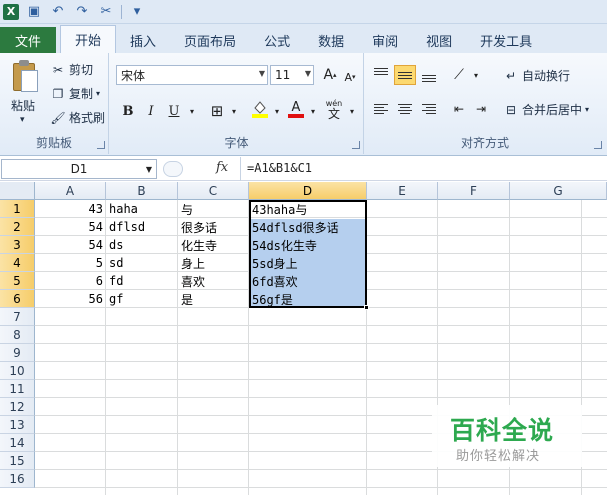 This screenshot has height=495, width=607. Describe the element at coordinates (17, 461) in the screenshot. I see `row-header-15: 15` at that location.